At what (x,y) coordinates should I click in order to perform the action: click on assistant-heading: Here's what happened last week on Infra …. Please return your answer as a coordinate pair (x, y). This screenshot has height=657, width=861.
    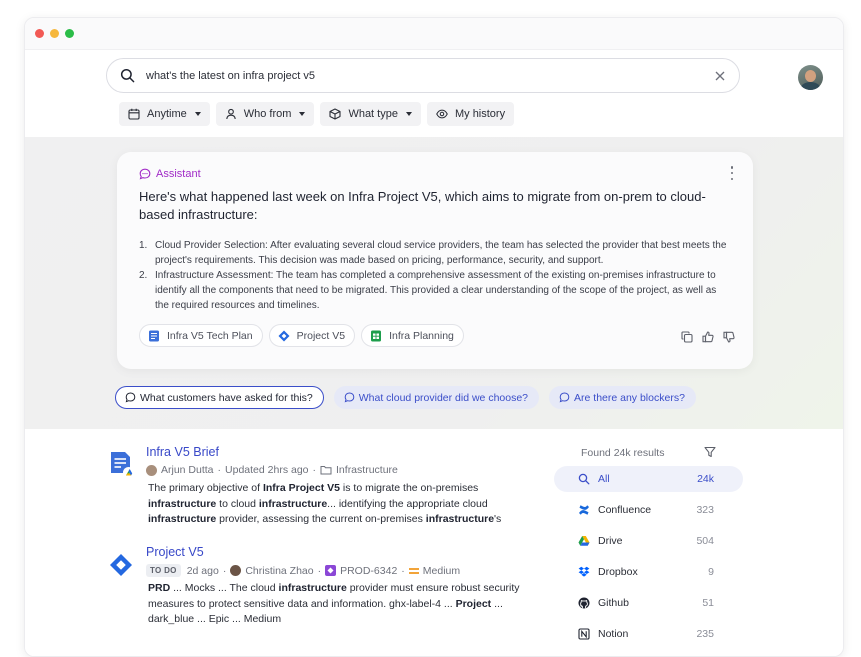
    Looking at the image, I should click on (422, 205).